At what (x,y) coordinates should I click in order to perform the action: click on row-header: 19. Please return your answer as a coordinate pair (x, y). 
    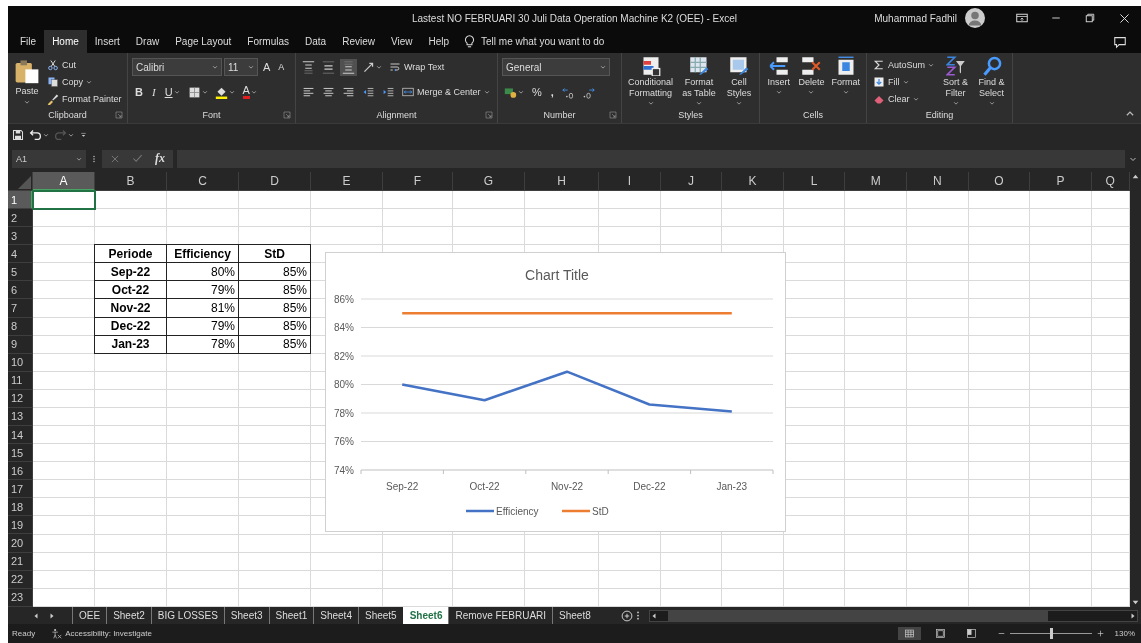
    Looking at the image, I should click on (20, 525).